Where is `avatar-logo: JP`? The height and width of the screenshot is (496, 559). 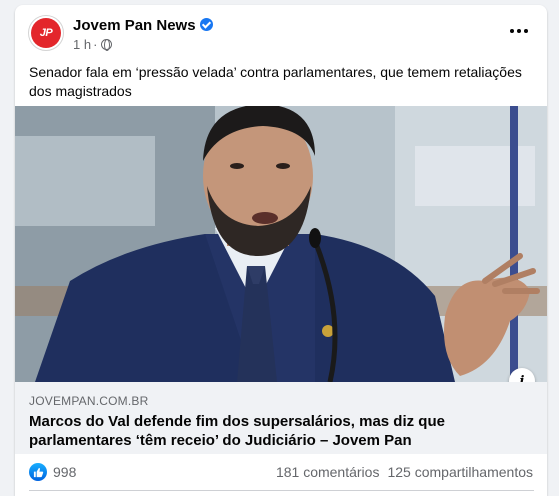 avatar-logo: JP is located at coordinates (46, 33).